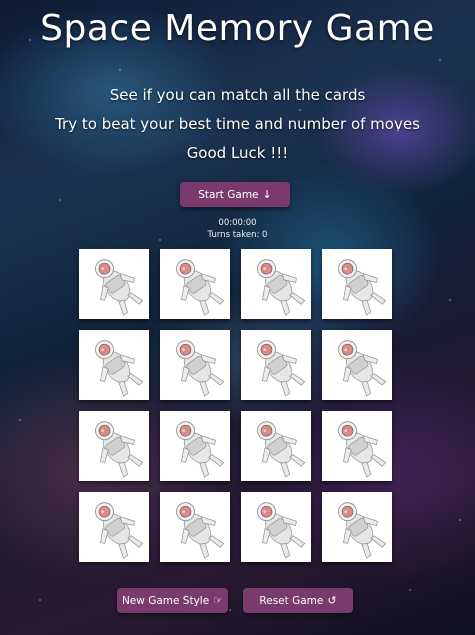  I want to click on start-game-label: Start Game, so click(228, 194).